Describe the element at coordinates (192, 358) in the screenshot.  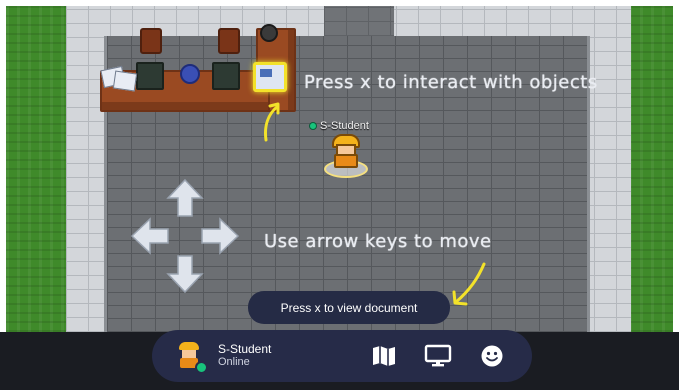
I see `avatar` at that location.